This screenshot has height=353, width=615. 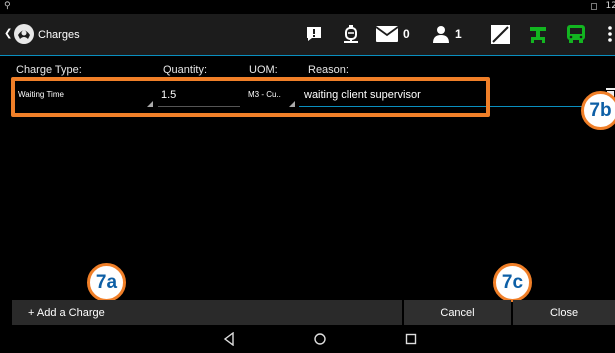 I want to click on highlight-box, so click(x=250, y=97).